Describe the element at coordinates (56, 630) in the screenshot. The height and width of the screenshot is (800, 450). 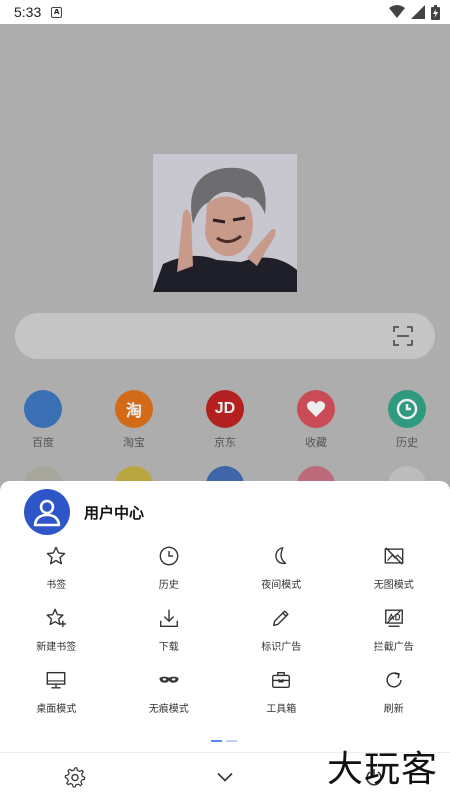
I see `menu-new-bookmark: 新建书签` at that location.